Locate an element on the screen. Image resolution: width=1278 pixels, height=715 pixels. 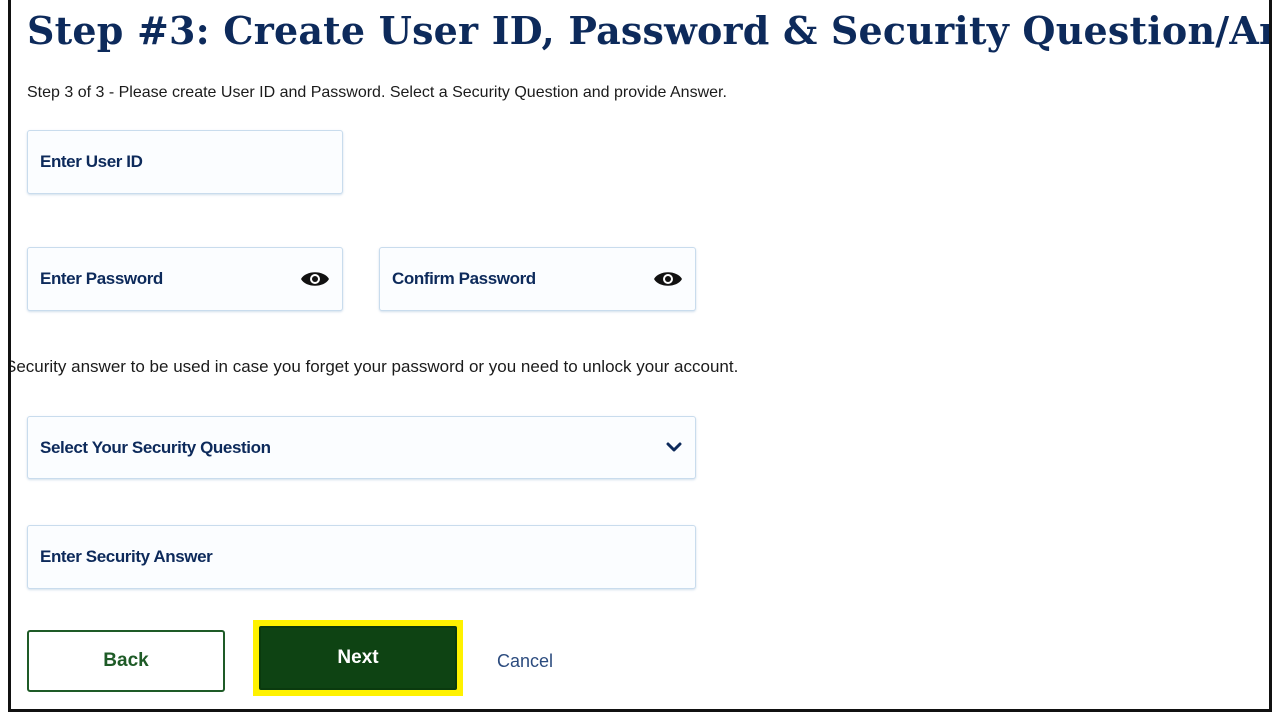
next-button: Next is located at coordinates (358, 658).